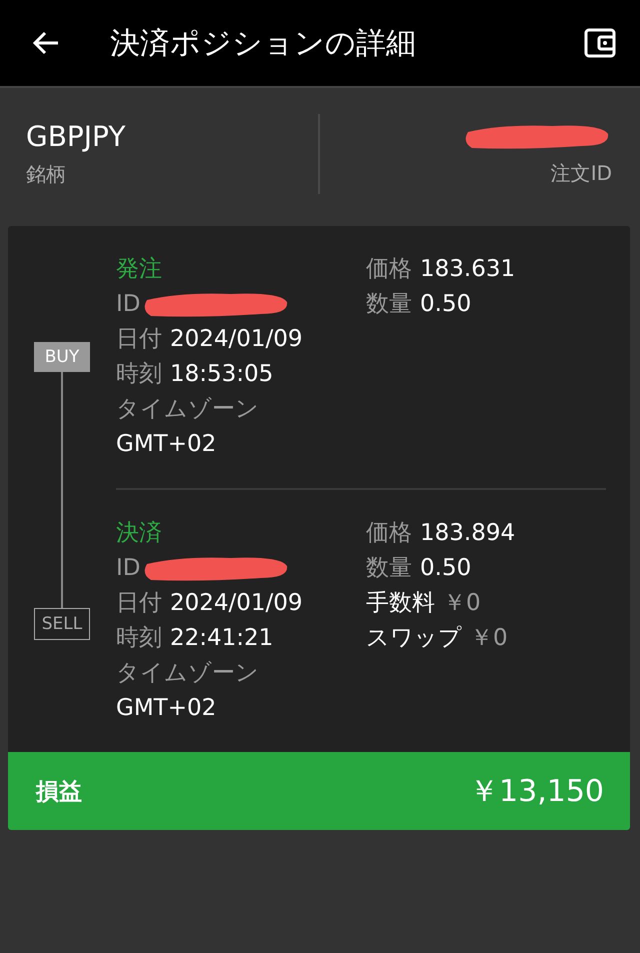 The width and height of the screenshot is (640, 953). What do you see at coordinates (400, 603) in the screenshot?
I see `field-label: 手数料` at bounding box center [400, 603].